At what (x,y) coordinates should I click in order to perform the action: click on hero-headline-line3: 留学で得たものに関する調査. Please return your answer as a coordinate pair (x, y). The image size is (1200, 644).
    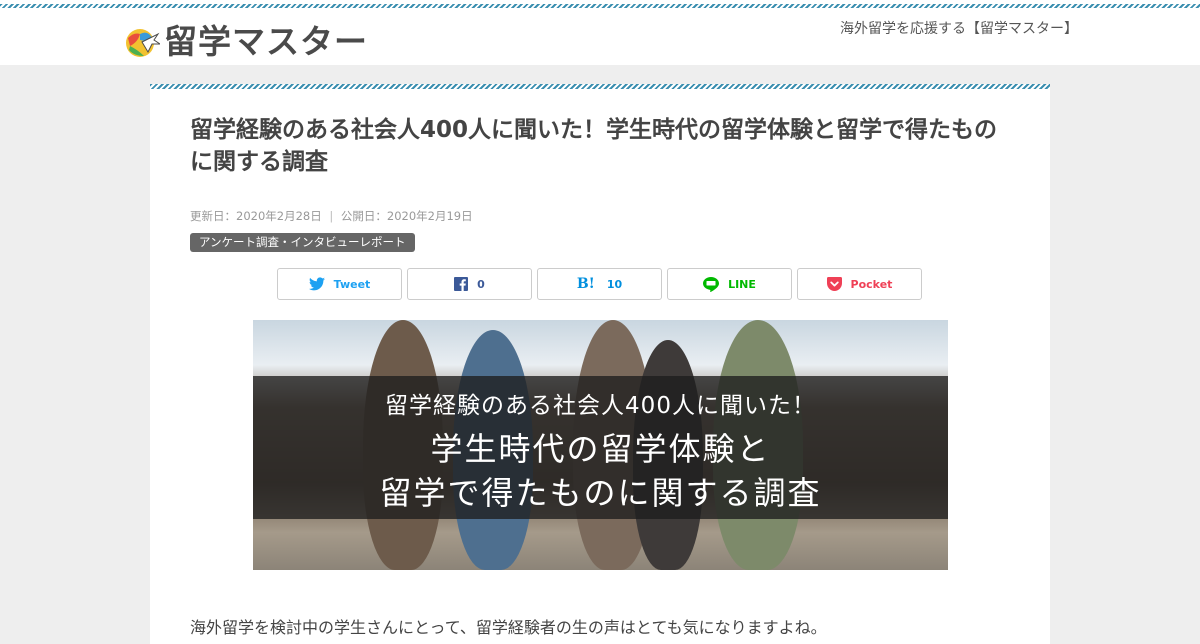
    Looking at the image, I should click on (600, 493).